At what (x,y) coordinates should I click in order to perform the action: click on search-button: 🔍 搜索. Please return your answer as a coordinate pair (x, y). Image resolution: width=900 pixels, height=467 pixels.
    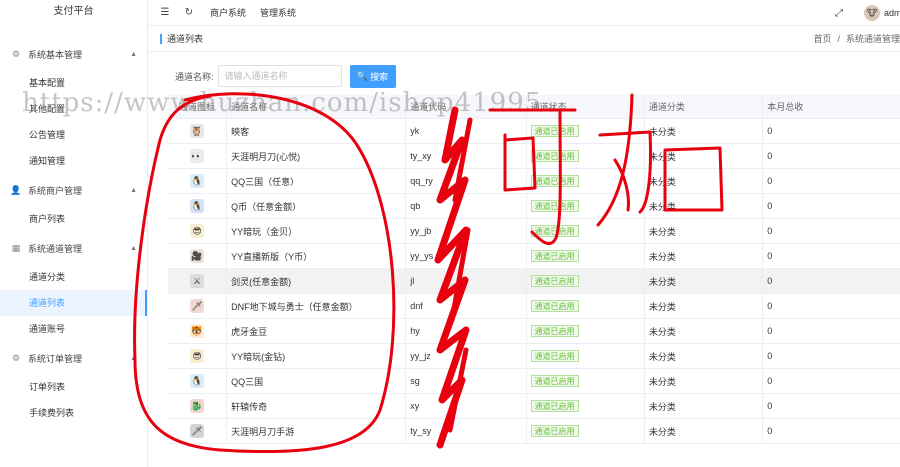
    Looking at the image, I should click on (372, 76).